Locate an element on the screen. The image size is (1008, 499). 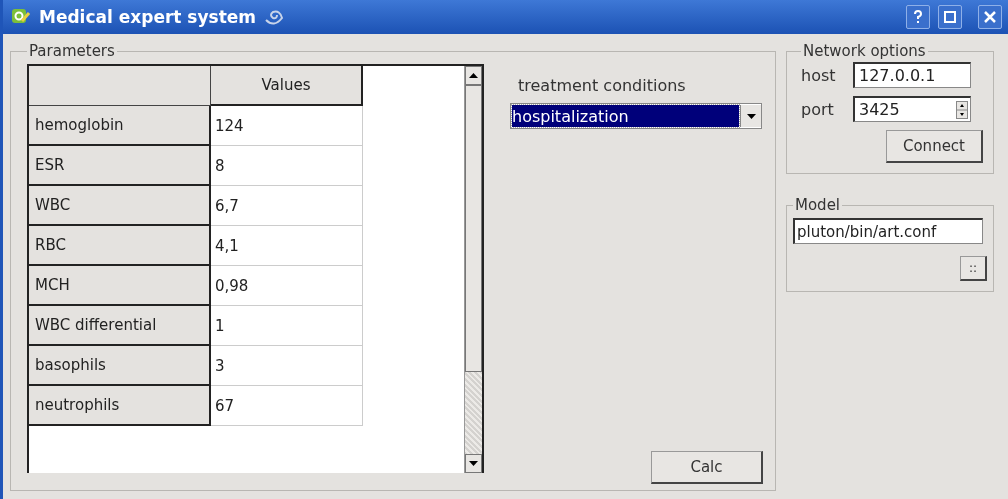
treatment-label: treatment conditions is located at coordinates (602, 85).